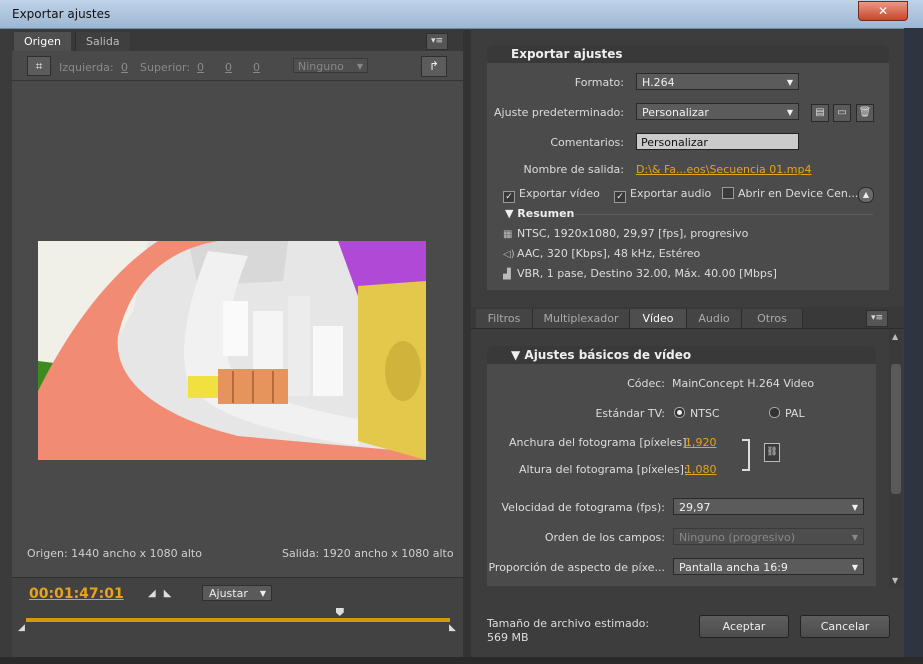  What do you see at coordinates (646, 383) in the screenshot?
I see `codec-label: Códec:` at bounding box center [646, 383].